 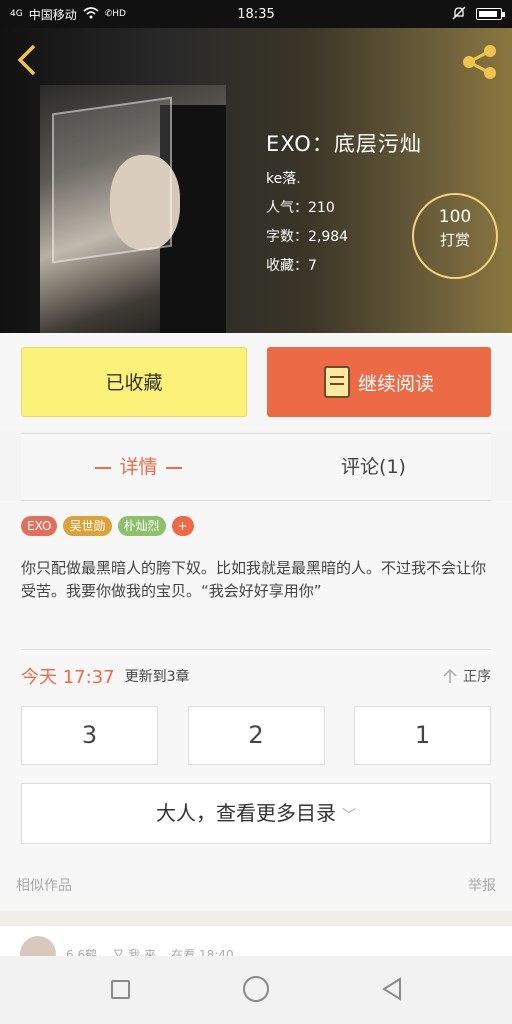 What do you see at coordinates (134, 382) in the screenshot?
I see `favorited-button: 已收藏` at bounding box center [134, 382].